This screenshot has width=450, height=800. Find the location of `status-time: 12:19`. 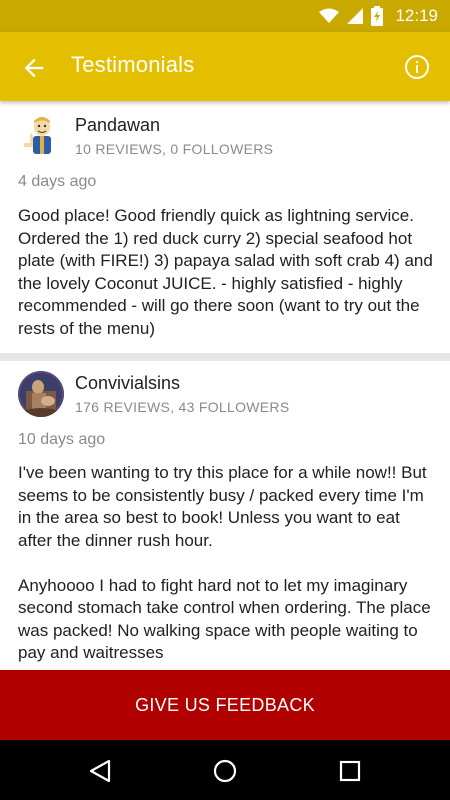

status-time: 12:19 is located at coordinates (416, 15).